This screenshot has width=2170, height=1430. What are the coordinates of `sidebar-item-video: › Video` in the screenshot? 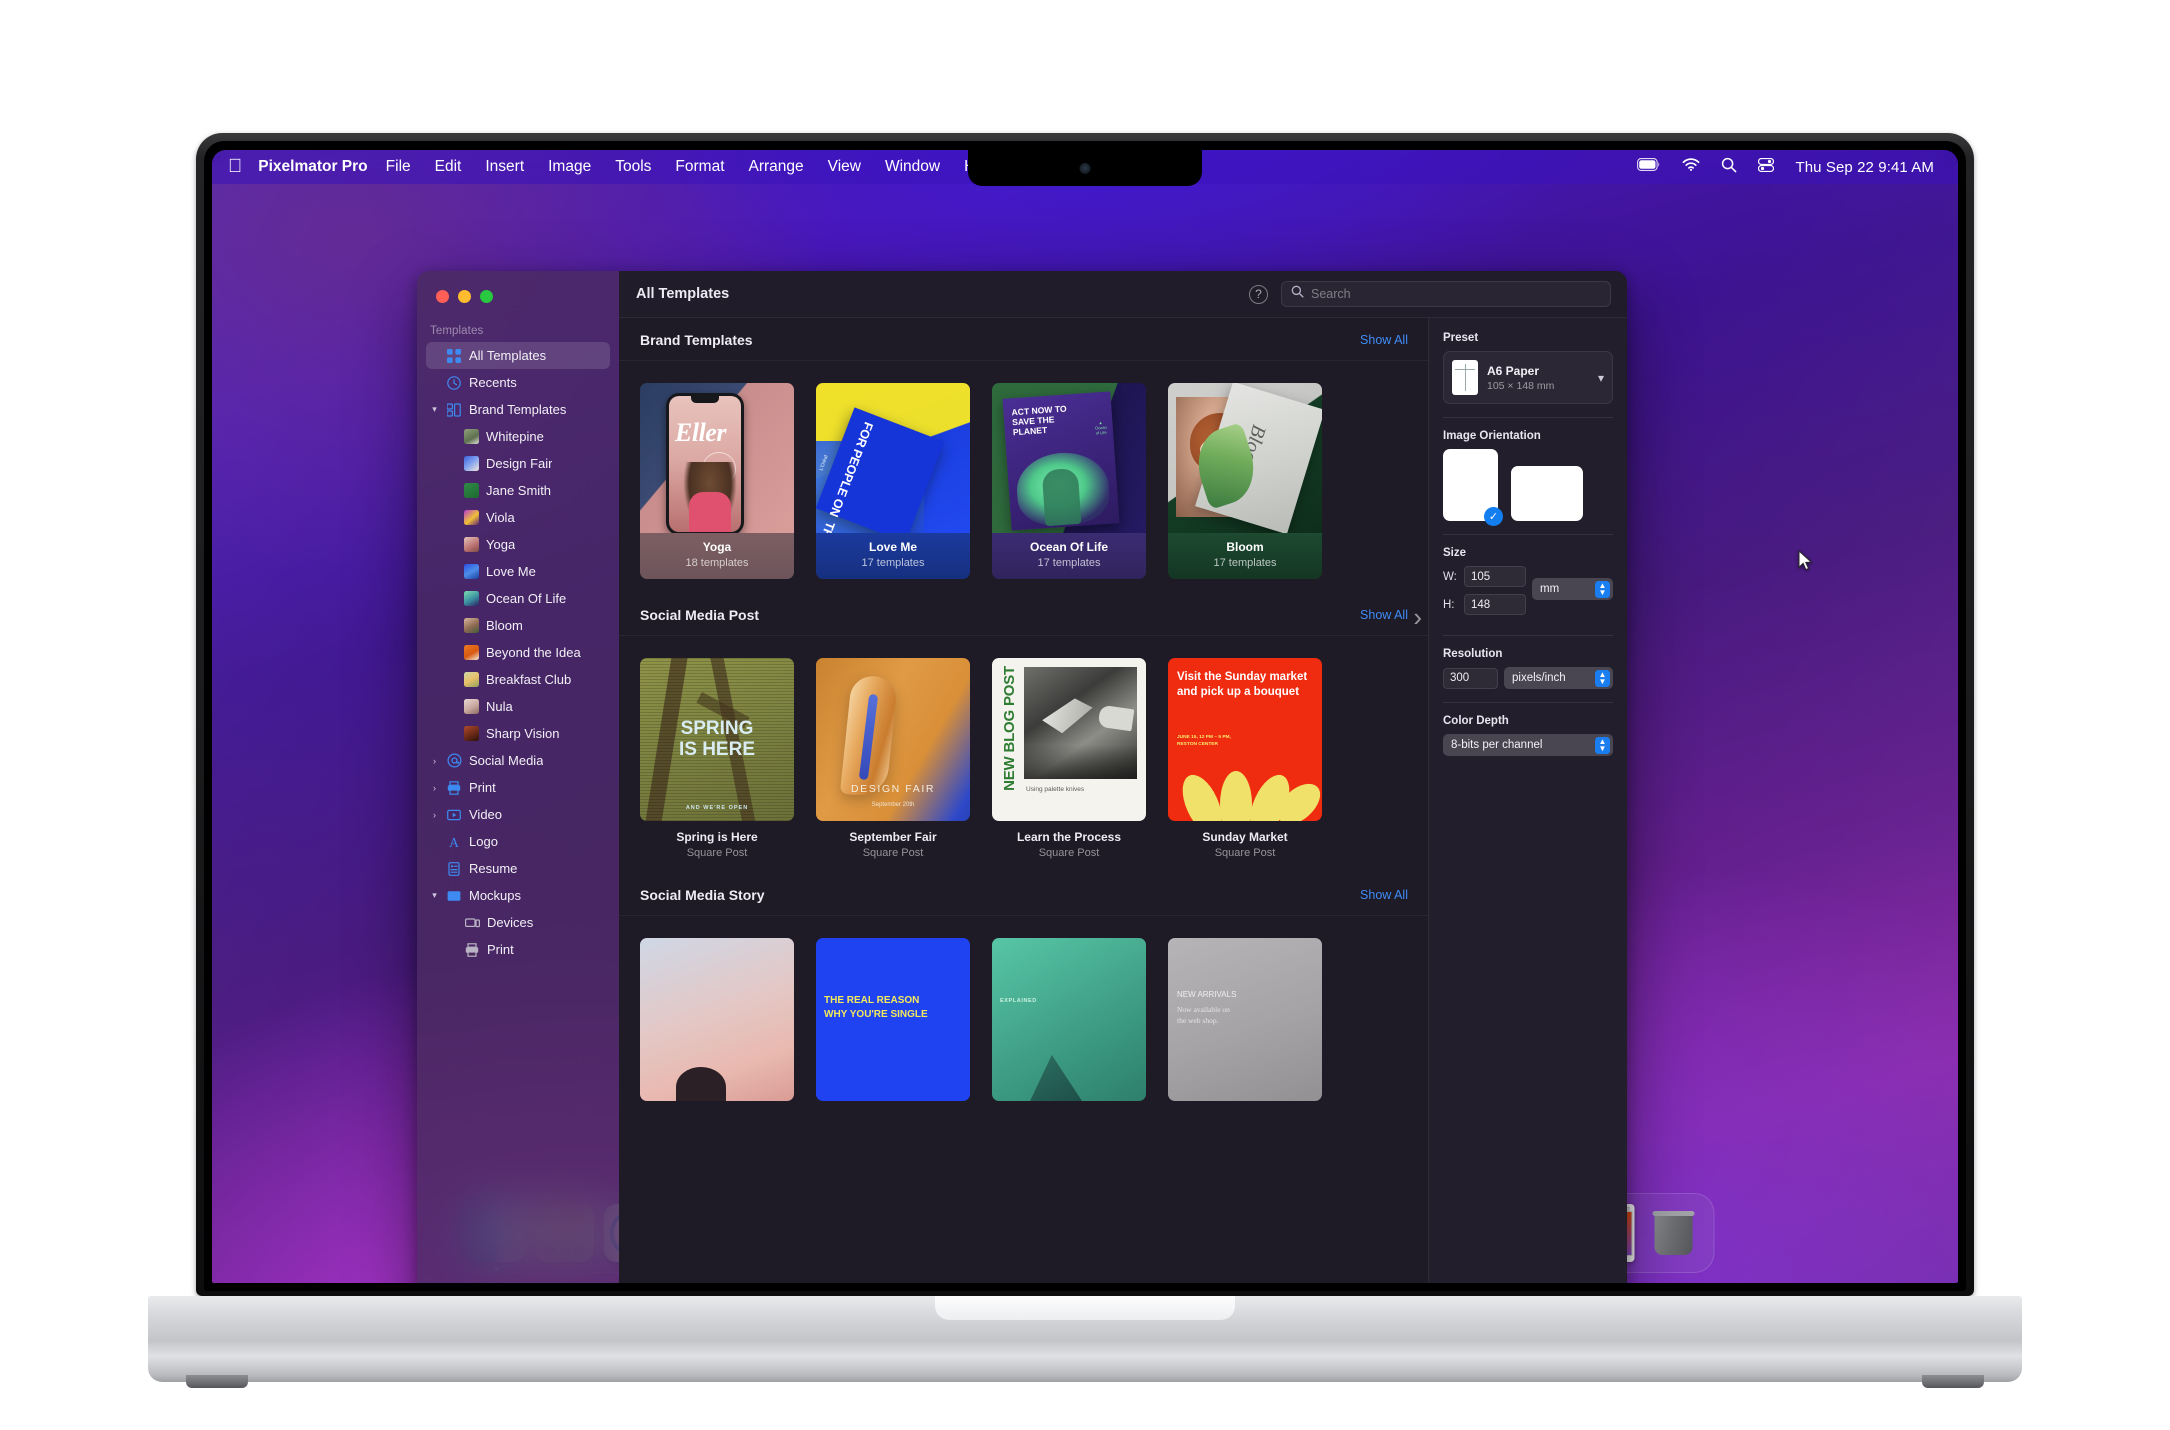 It's located at (518, 814).